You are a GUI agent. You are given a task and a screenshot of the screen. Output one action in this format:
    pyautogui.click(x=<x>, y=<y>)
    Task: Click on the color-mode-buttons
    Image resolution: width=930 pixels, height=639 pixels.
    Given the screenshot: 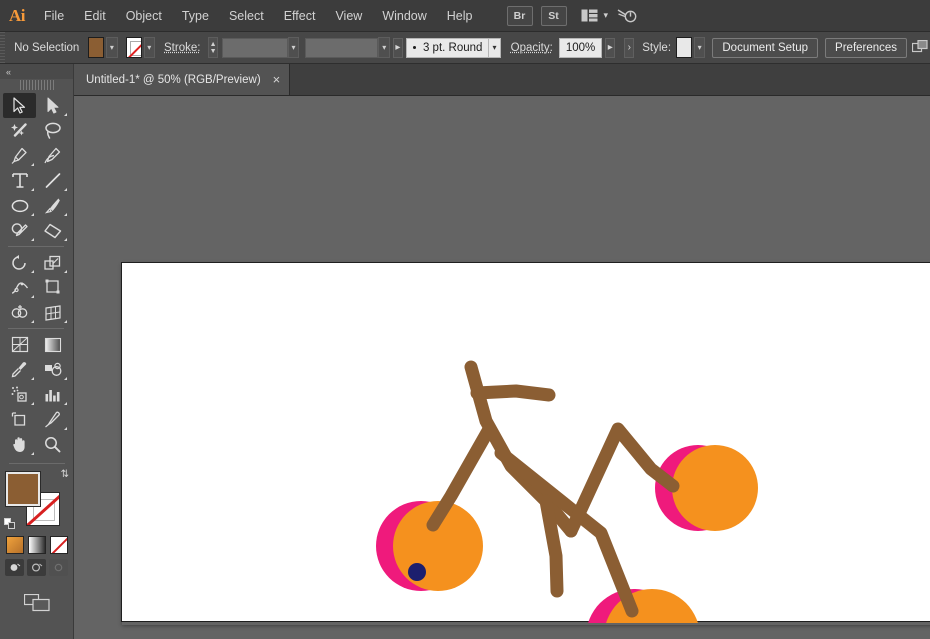 What is the action you would take?
    pyautogui.click(x=36, y=545)
    